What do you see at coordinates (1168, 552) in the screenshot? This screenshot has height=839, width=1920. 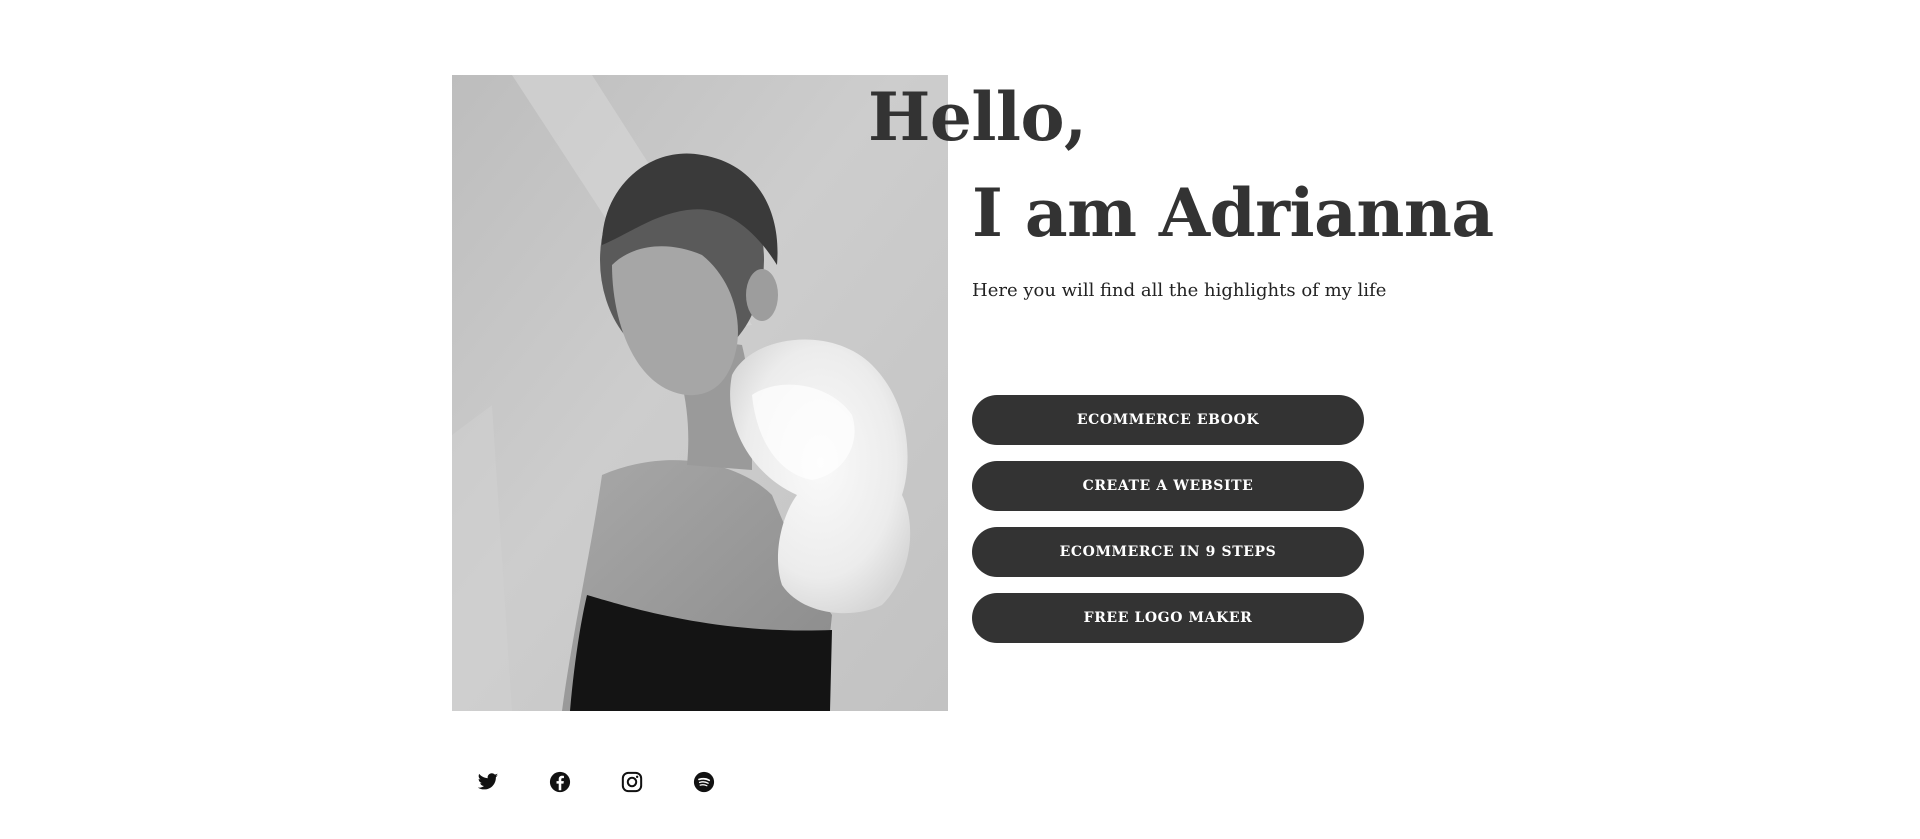 I see `ecommerce-9-steps-button: ECOMMERCE IN 9 STEPS` at bounding box center [1168, 552].